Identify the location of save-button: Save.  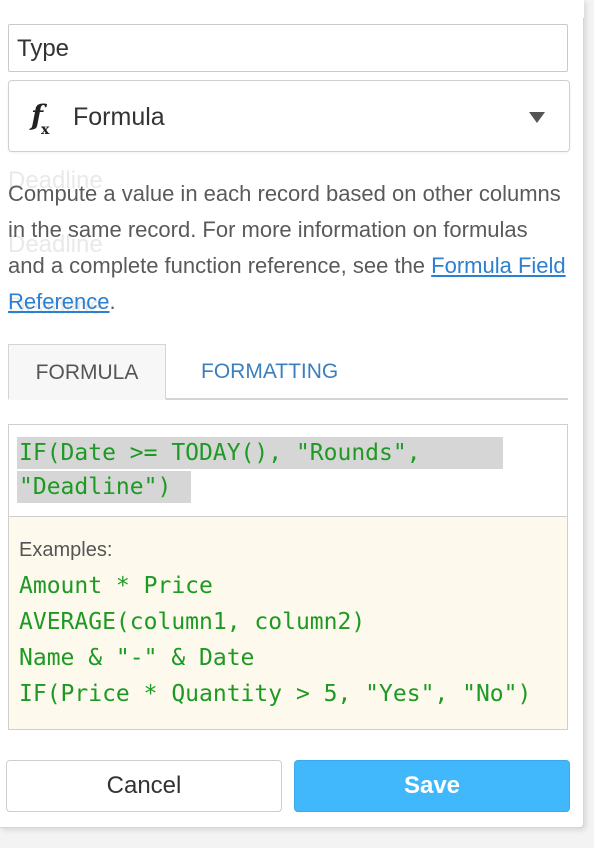
(432, 786).